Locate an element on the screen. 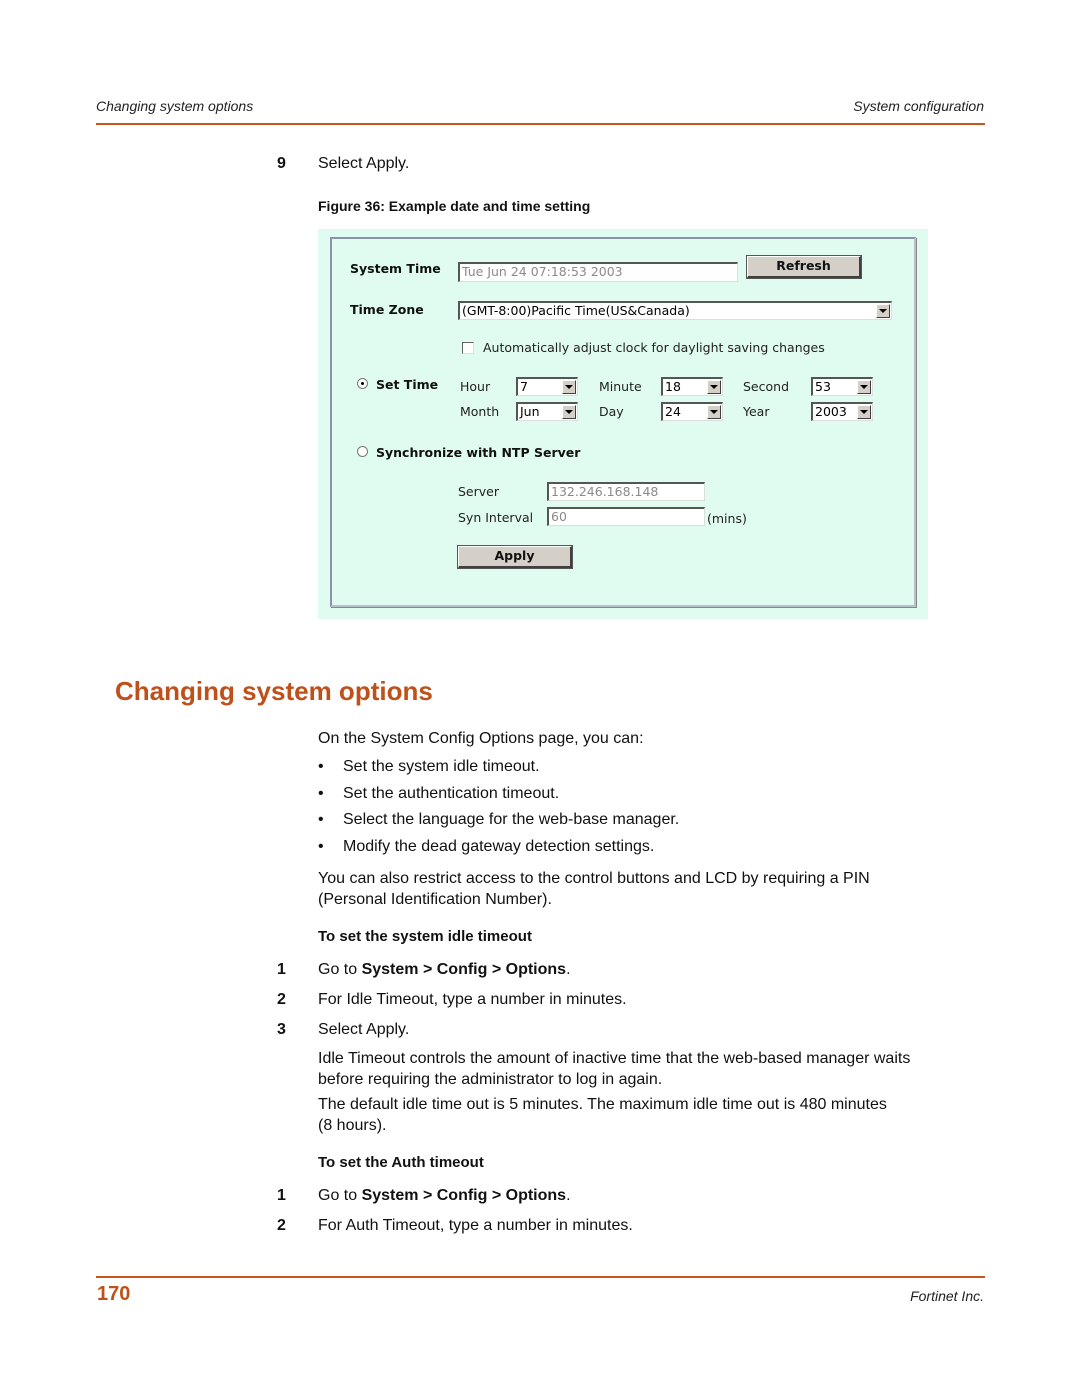  hour-label: Hour is located at coordinates (475, 386).